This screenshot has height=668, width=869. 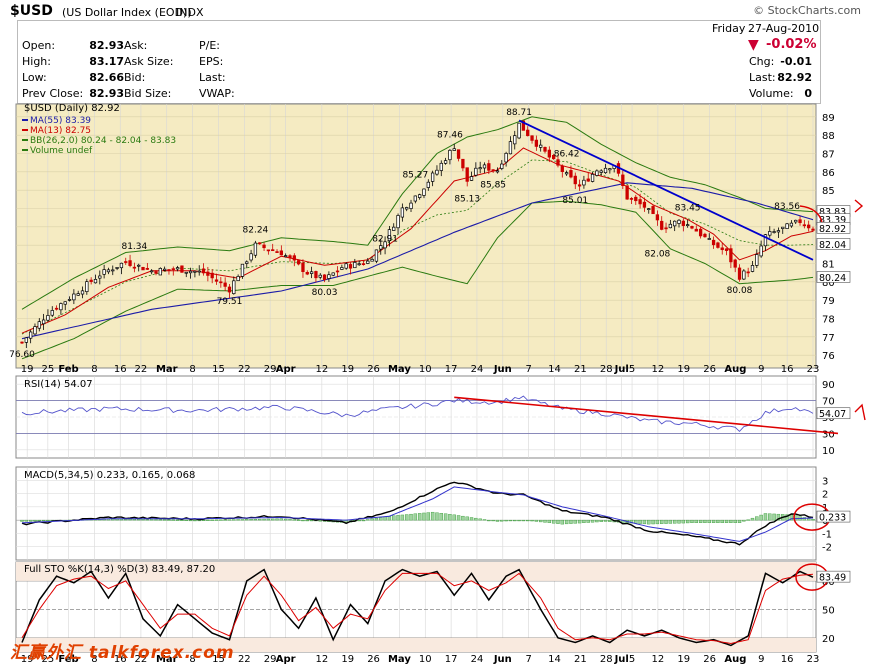 What do you see at coordinates (580, 369) in the screenshot?
I see `x-tick-label: 21` at bounding box center [580, 369].